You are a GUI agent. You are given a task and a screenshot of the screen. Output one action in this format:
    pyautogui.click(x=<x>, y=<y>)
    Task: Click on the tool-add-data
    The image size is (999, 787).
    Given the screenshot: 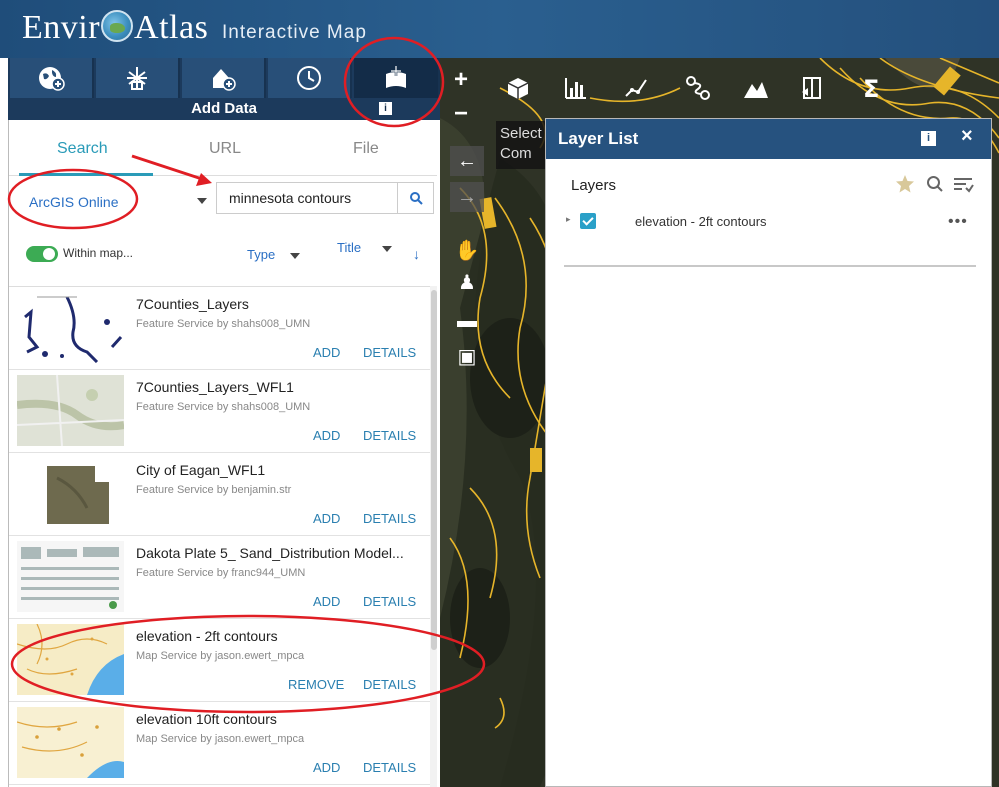 What is the action you would take?
    pyautogui.click(x=397, y=78)
    